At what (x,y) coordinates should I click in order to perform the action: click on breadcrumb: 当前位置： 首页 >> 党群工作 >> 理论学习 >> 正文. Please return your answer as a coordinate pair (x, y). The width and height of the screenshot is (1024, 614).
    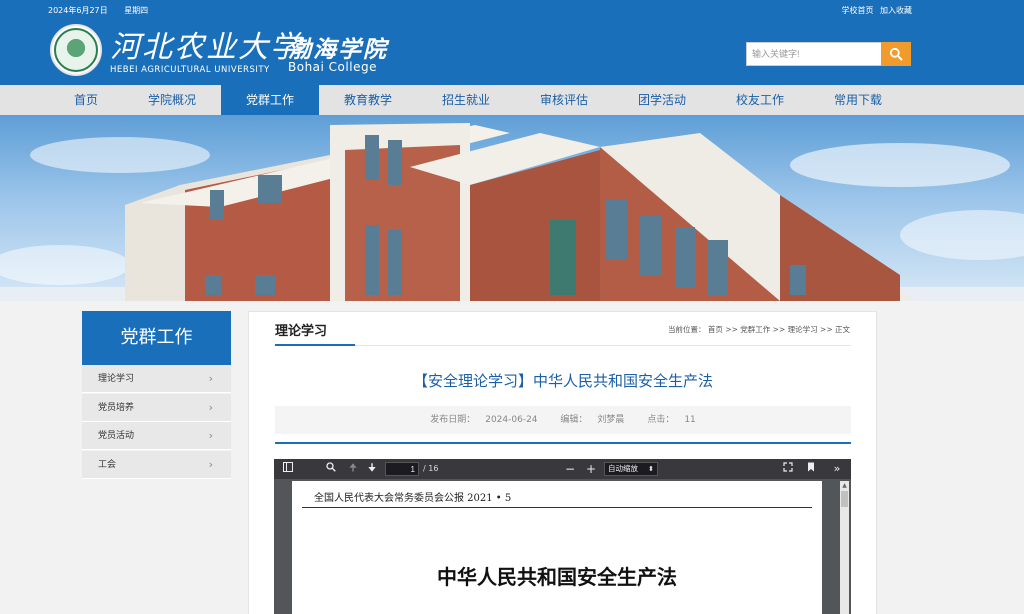
    Looking at the image, I should click on (759, 329).